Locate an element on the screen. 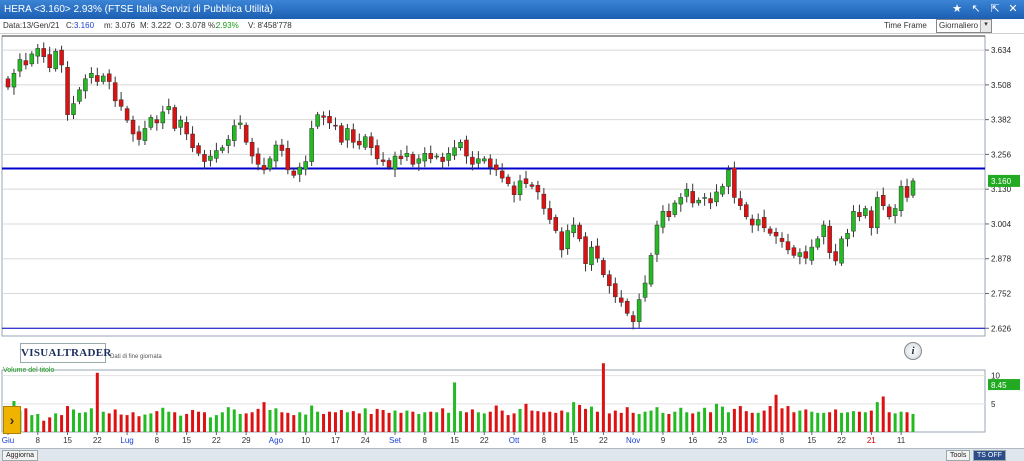 Image resolution: width=1024 pixels, height=461 pixels. maximize-icon: ⇱ is located at coordinates (995, 9).